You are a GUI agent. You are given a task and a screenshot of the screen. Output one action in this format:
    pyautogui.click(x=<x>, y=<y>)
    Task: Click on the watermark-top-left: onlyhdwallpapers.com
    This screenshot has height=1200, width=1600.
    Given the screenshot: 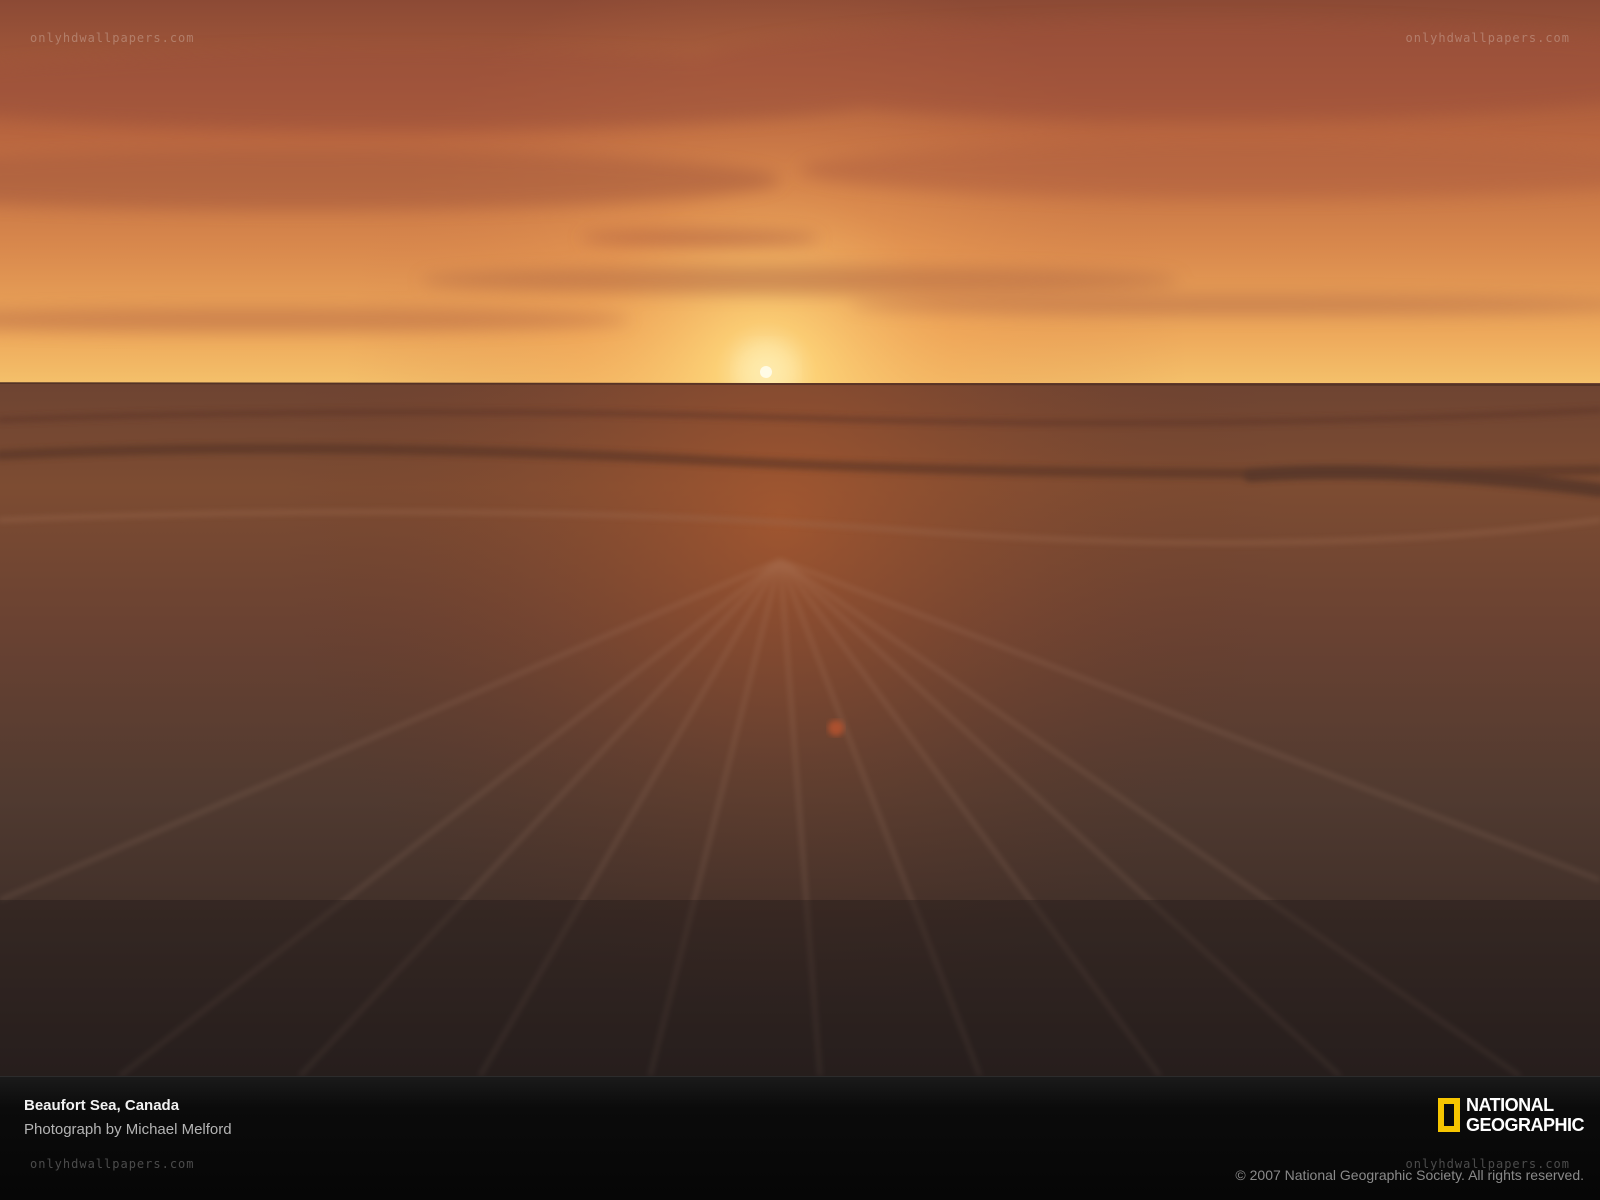 What is the action you would take?
    pyautogui.click(x=112, y=38)
    